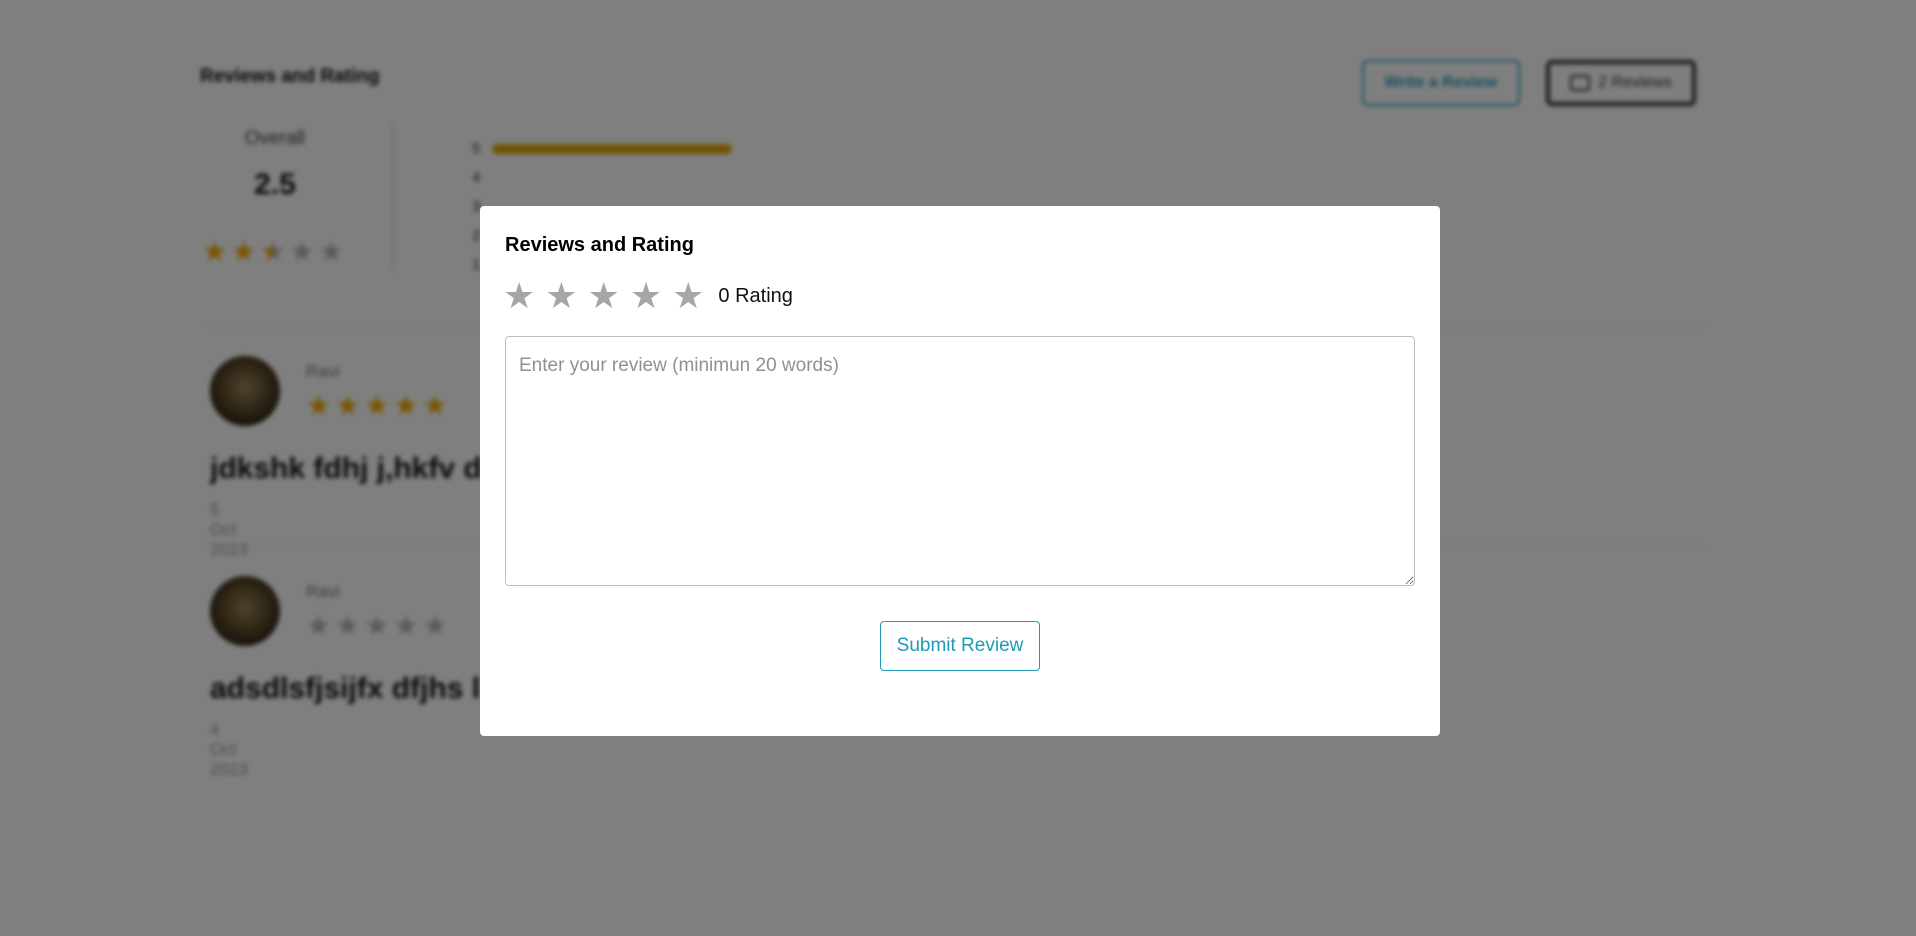  What do you see at coordinates (755, 295) in the screenshot?
I see `rating-count-text: 0 Rating` at bounding box center [755, 295].